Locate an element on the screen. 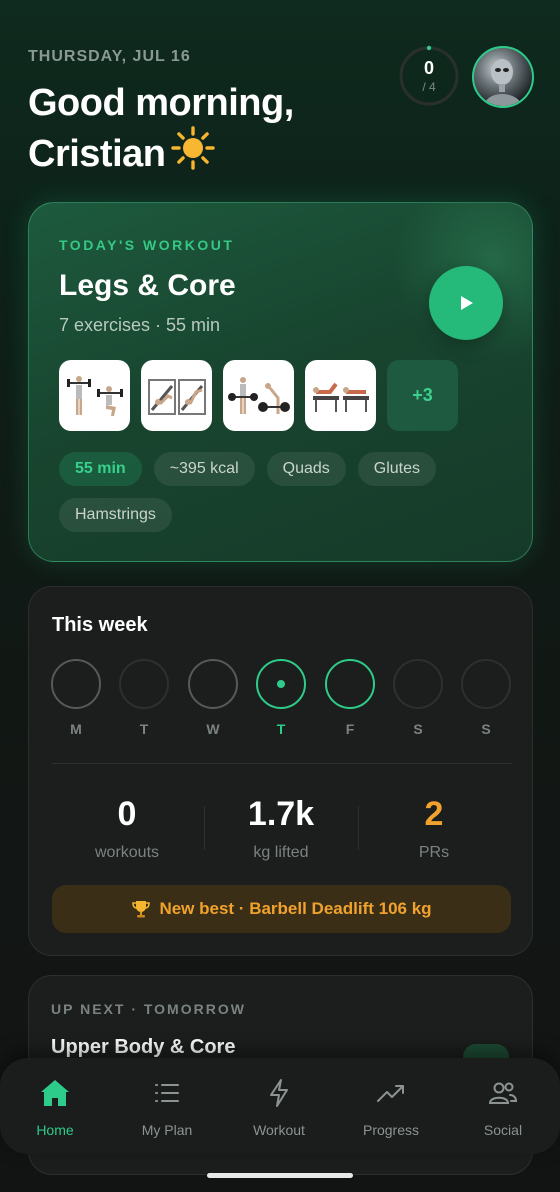  day-wednesday: W is located at coordinates (213, 698).